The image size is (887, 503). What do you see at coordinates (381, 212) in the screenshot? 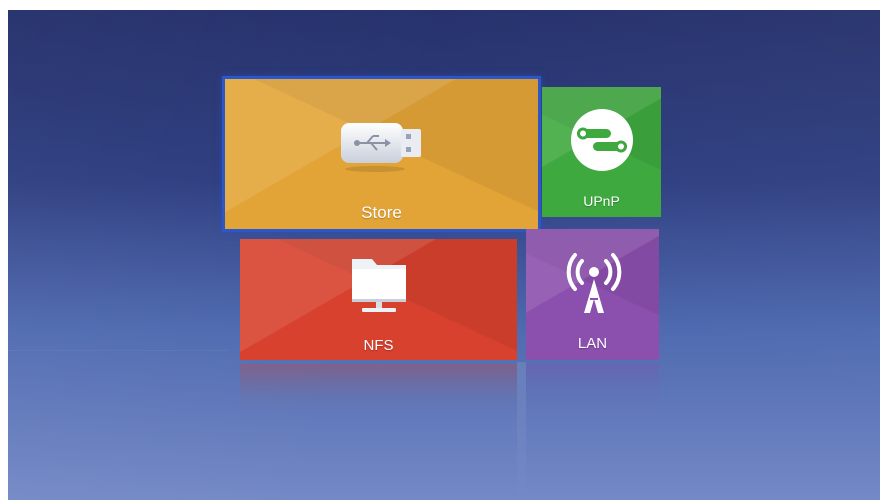
I see `store-label: Store` at bounding box center [381, 212].